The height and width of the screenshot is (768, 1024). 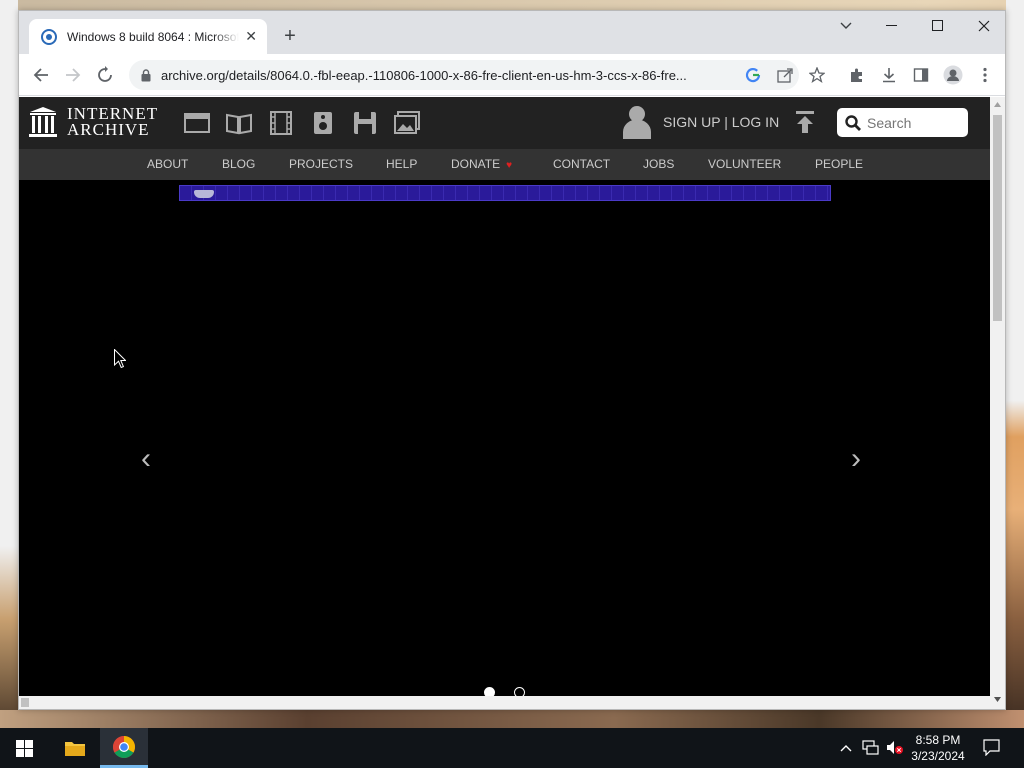 What do you see at coordinates (407, 123) in the screenshot?
I see `images-icon` at bounding box center [407, 123].